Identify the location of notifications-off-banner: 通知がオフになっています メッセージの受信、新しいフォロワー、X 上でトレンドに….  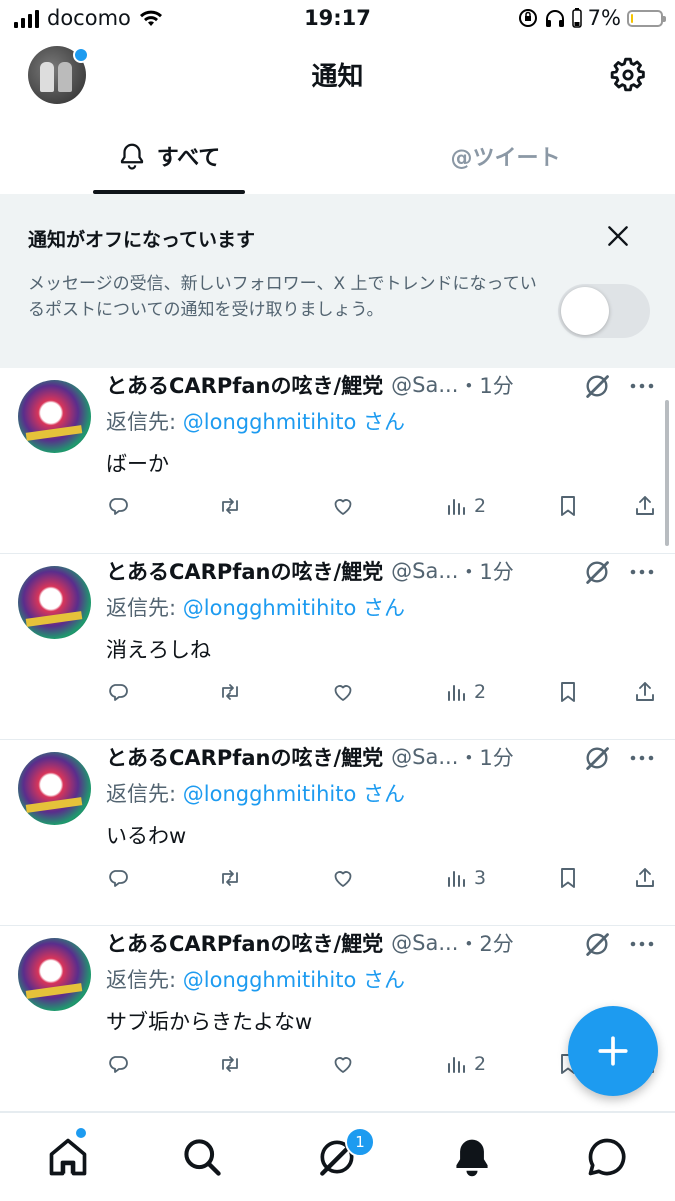
(337, 281).